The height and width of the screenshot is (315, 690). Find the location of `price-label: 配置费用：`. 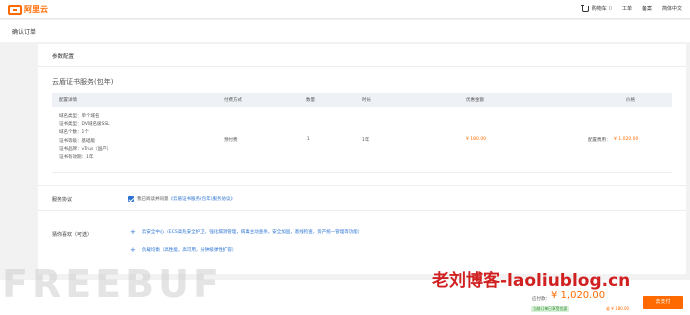

price-label: 配置费用： is located at coordinates (599, 140).